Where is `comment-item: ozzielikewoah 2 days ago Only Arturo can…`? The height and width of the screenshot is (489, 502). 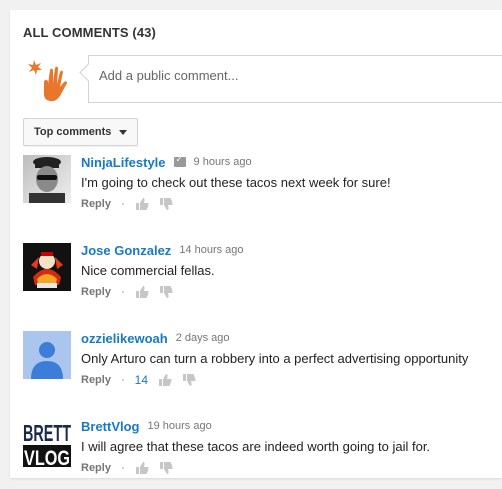
comment-item: ozzielikewoah 2 days ago Only Arturo can… is located at coordinates (258, 366).